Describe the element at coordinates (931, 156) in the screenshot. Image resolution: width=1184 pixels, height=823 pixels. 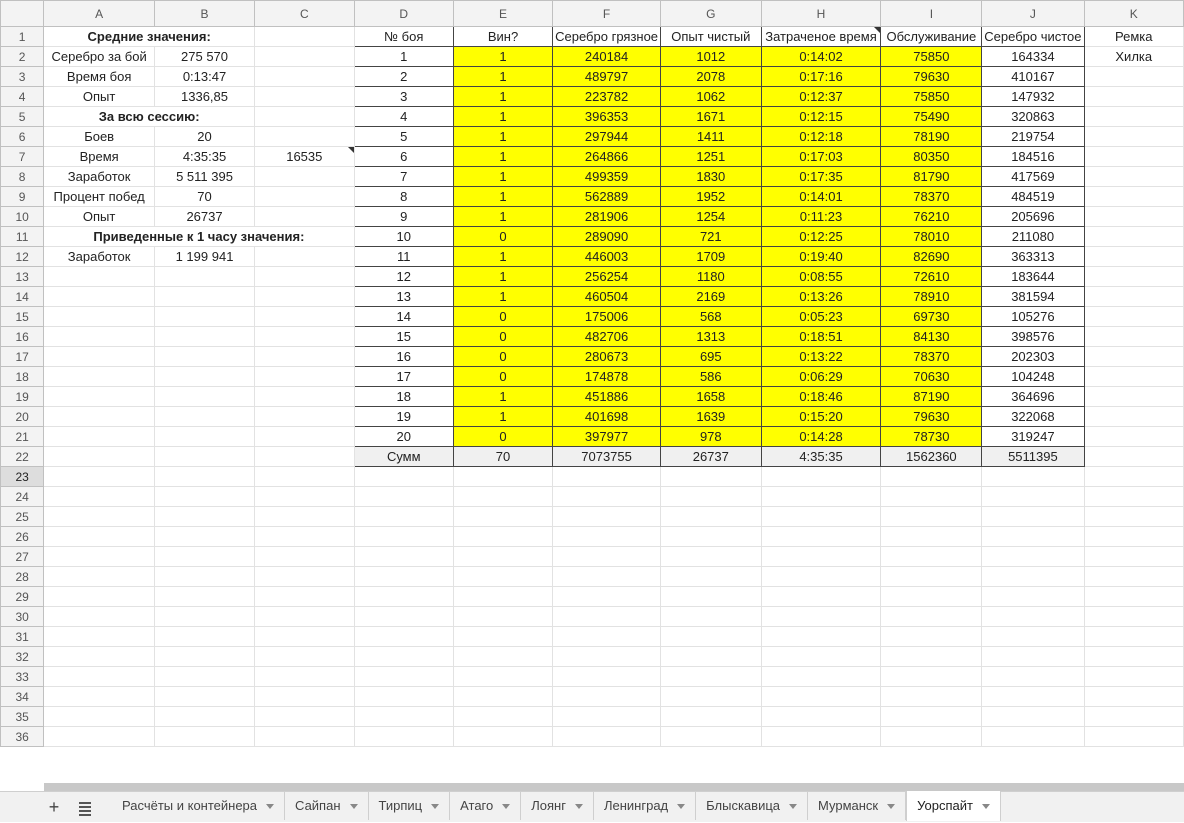
I see `data-cell: 80350` at that location.